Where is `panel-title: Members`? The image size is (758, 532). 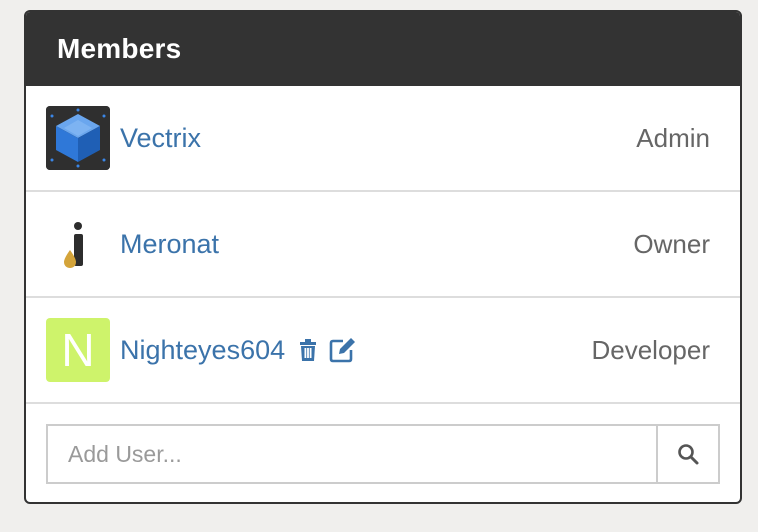
panel-title: Members is located at coordinates (119, 48).